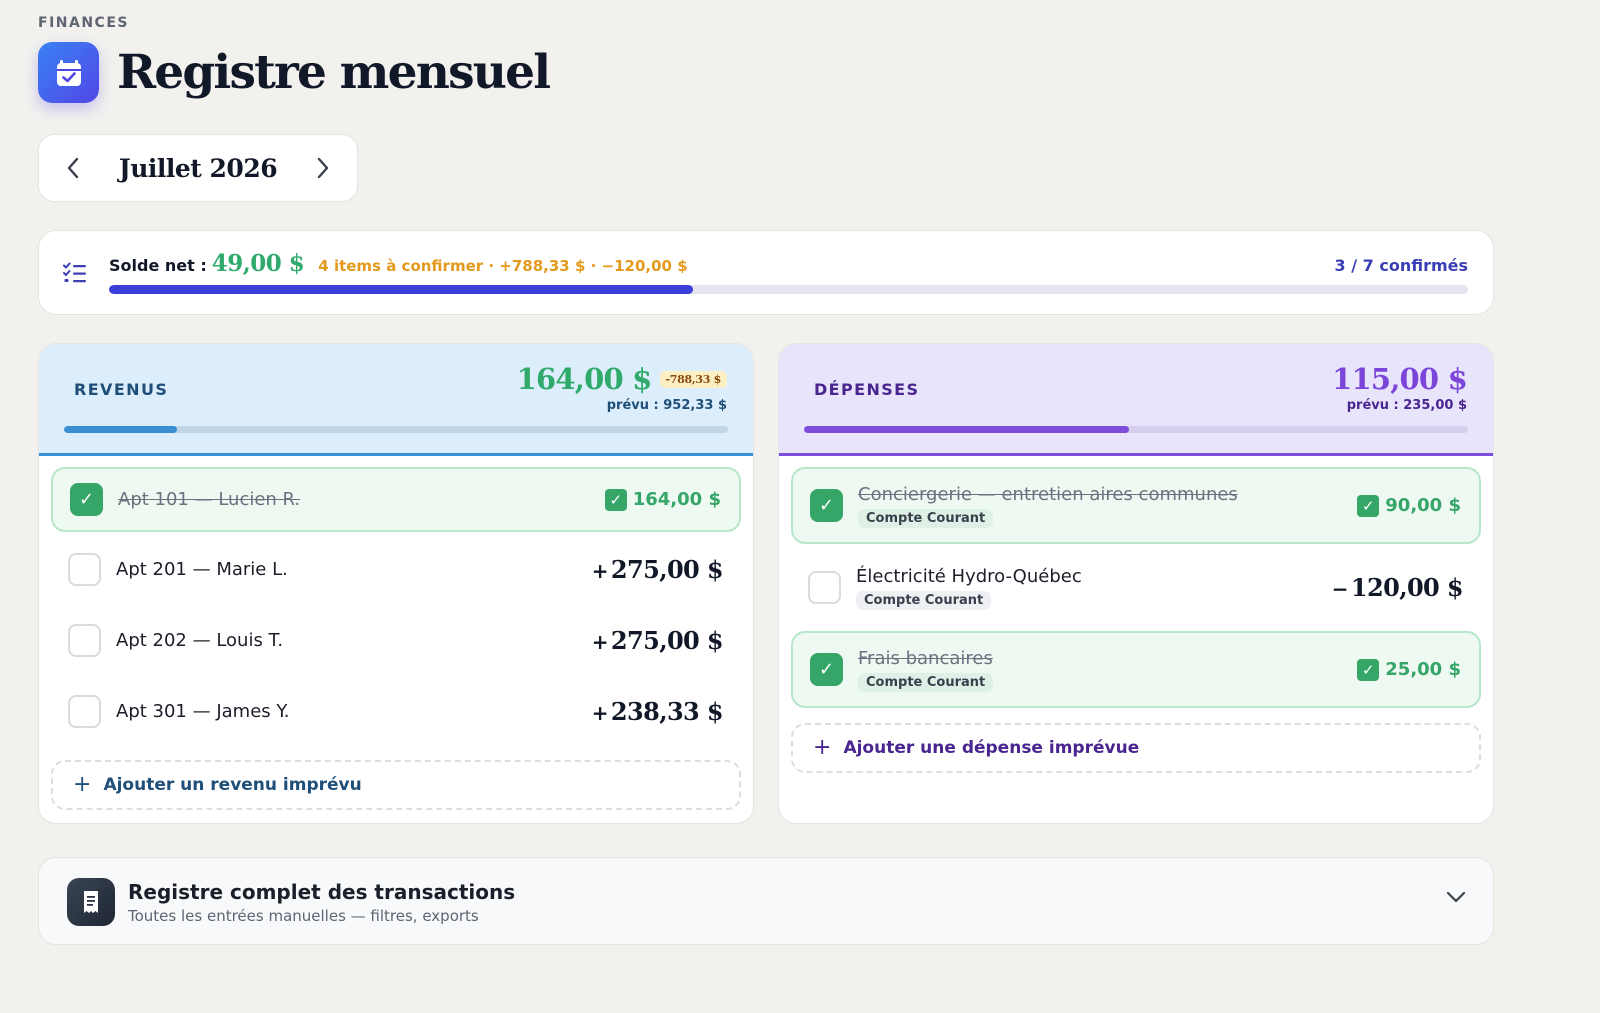 Image resolution: width=1600 pixels, height=1013 pixels. I want to click on add-revenue-label: Ajouter un revenu imprévu, so click(232, 785).